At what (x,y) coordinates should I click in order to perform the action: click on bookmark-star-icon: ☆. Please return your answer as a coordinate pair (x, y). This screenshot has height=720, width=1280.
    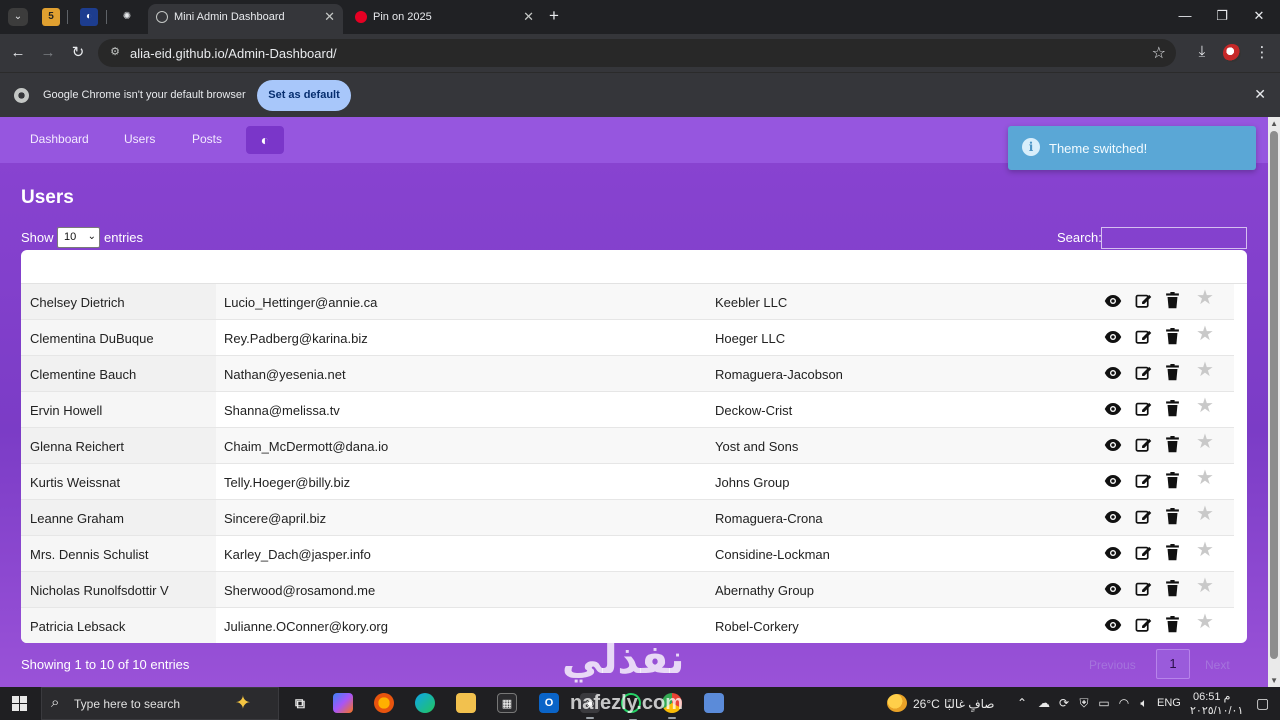
    Looking at the image, I should click on (1159, 53).